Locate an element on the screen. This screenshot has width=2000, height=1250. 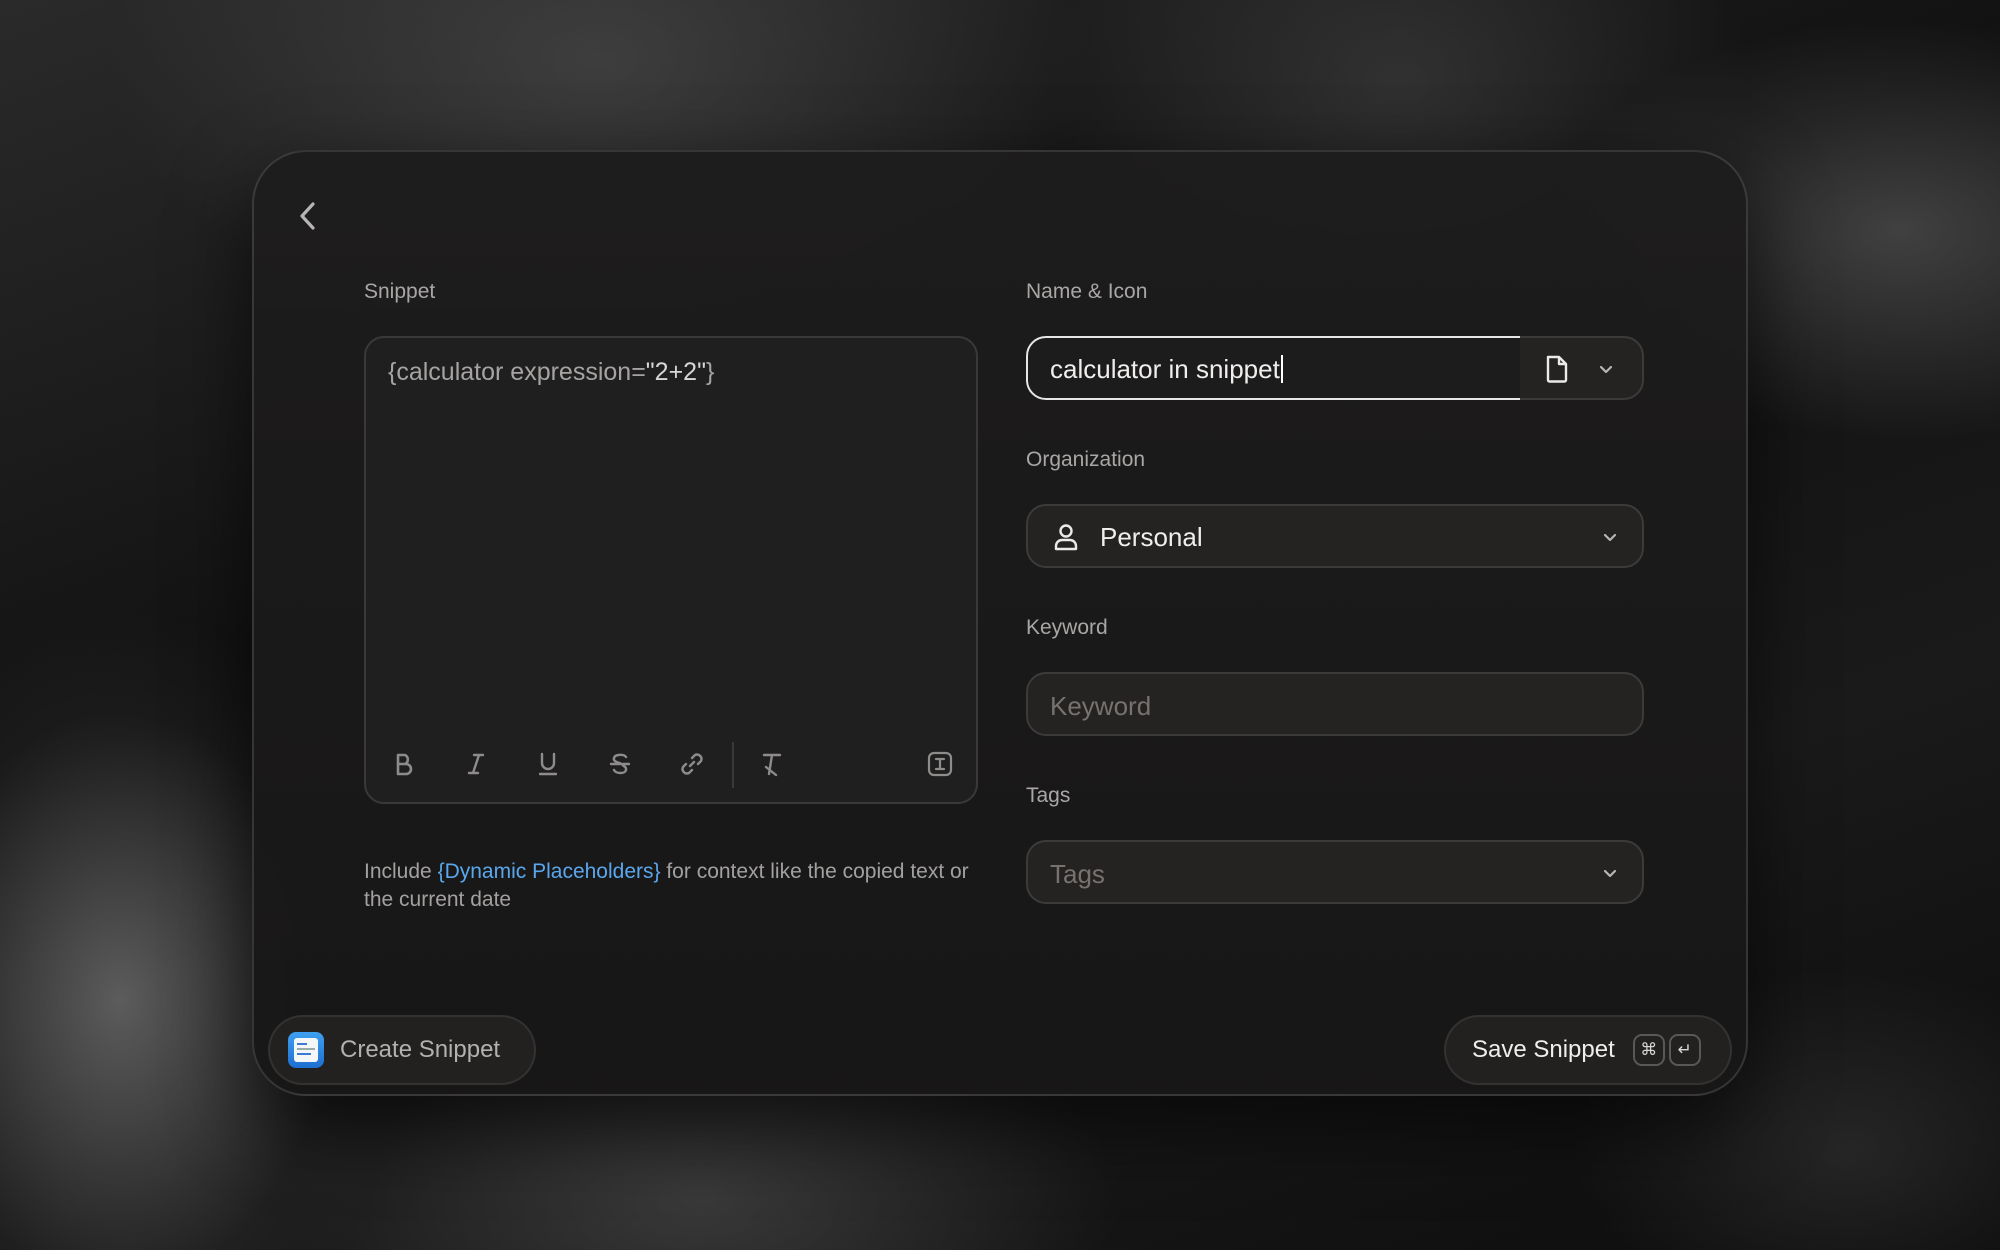
organization-label: Organization is located at coordinates (1086, 459).